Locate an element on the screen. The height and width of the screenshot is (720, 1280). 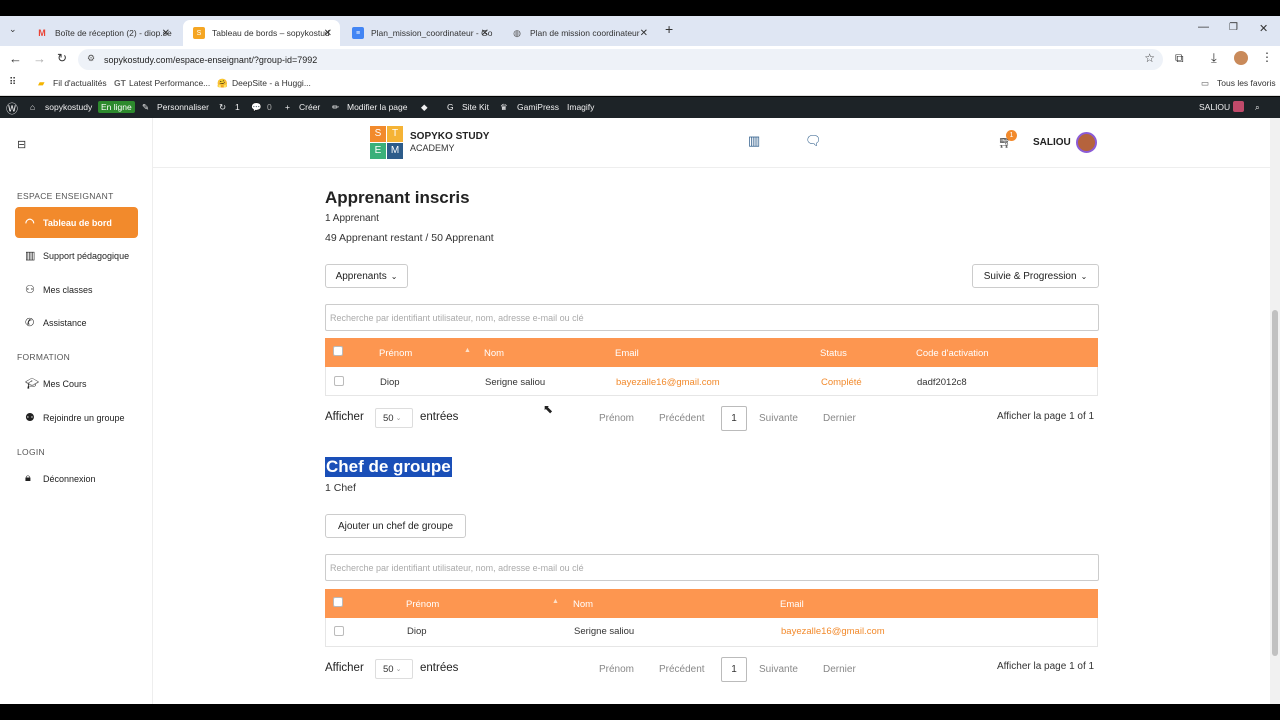
leaders-title: Chef de groupe is located at coordinates (388, 467).